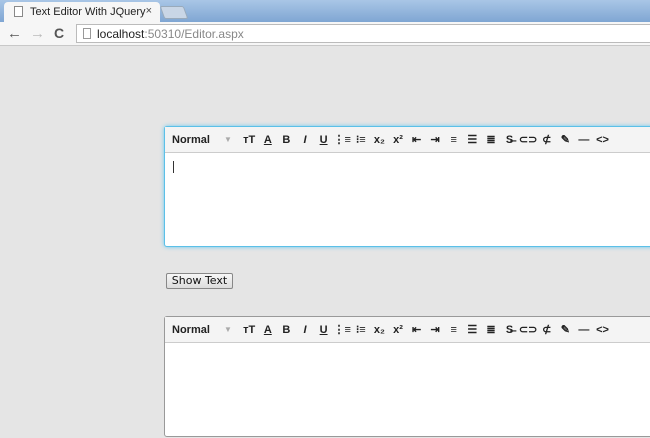  Describe the element at coordinates (325, 11) in the screenshot. I see `tab-strip: Text Editor With JQuery ×` at that location.